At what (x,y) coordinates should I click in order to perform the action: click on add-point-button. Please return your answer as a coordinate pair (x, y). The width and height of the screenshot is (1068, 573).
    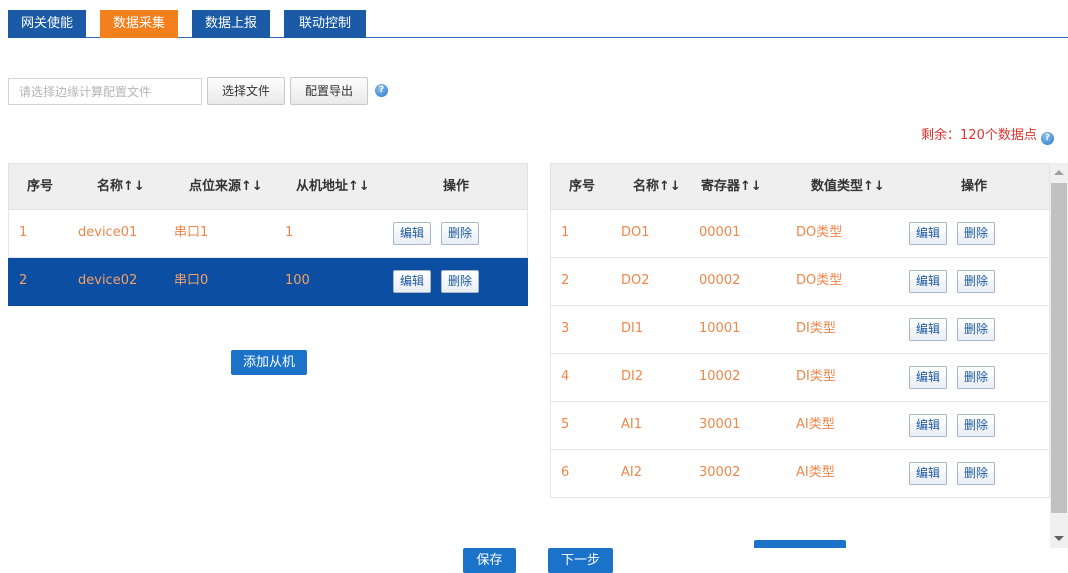
    Looking at the image, I should click on (800, 544).